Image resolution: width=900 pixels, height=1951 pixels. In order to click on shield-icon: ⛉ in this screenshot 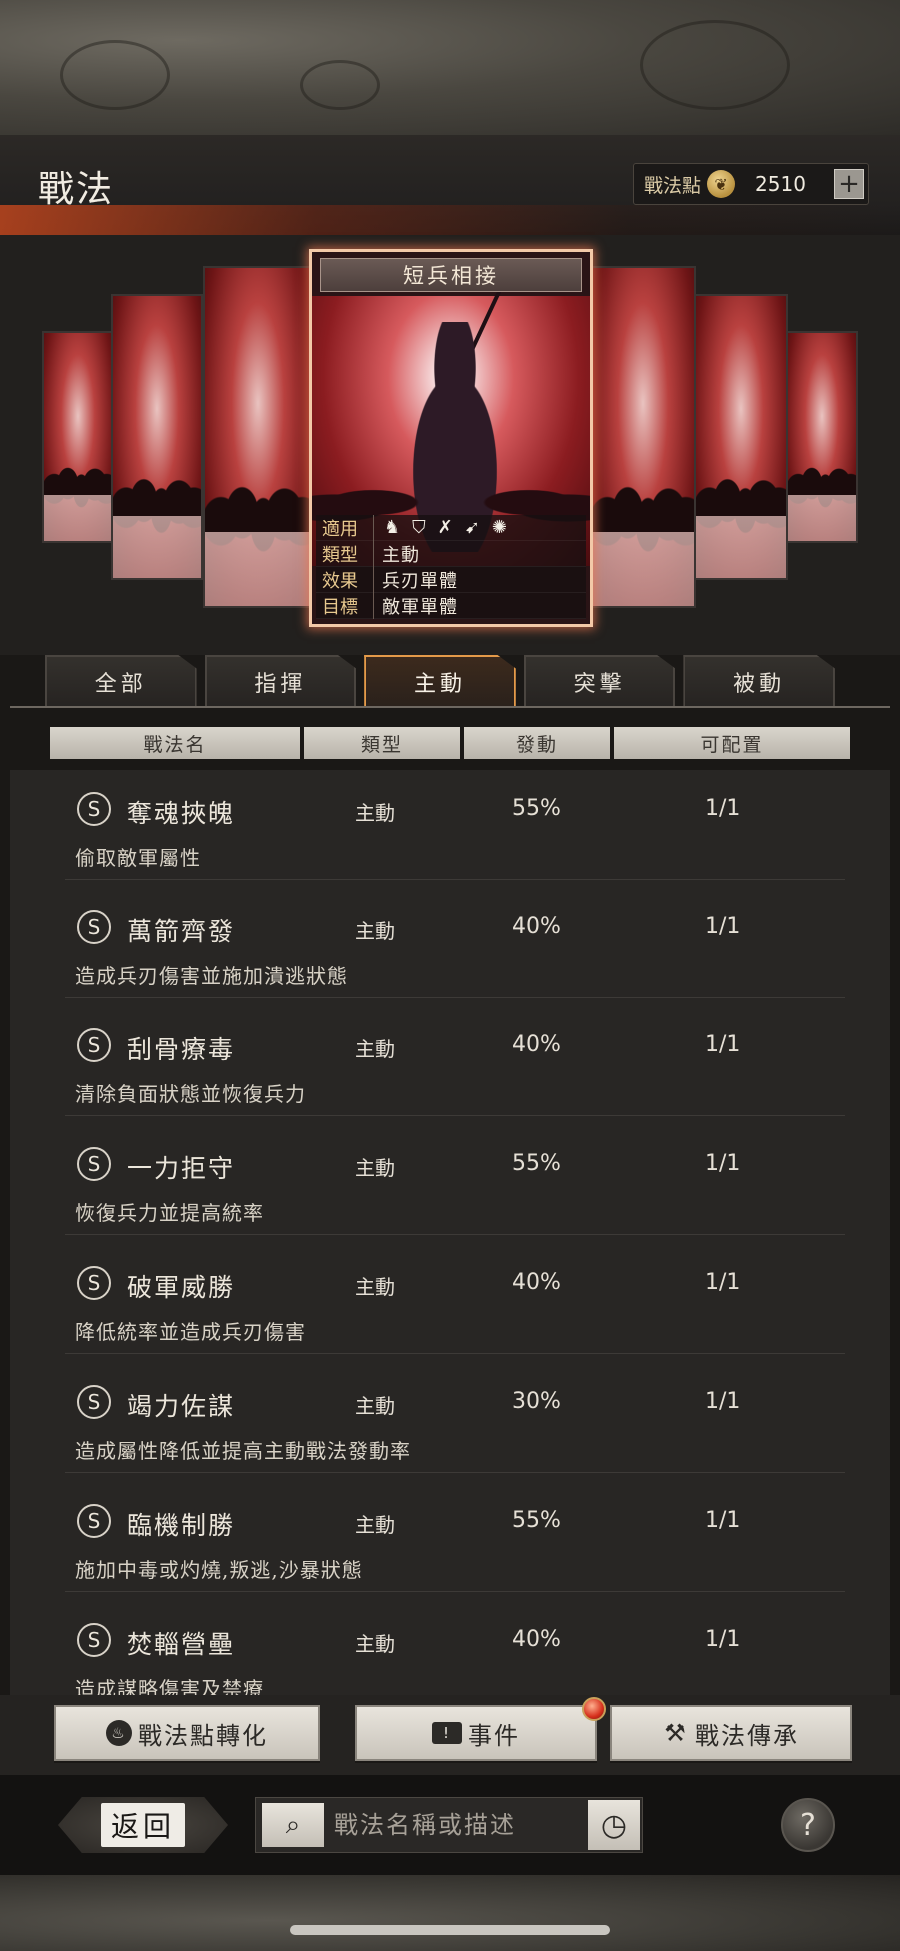, I will do `click(419, 527)`.